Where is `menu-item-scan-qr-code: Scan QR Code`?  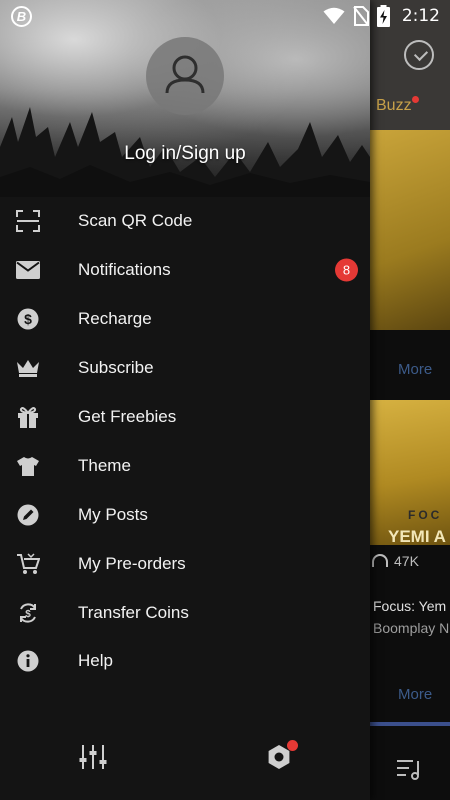
menu-item-scan-qr-code: Scan QR Code is located at coordinates (185, 221).